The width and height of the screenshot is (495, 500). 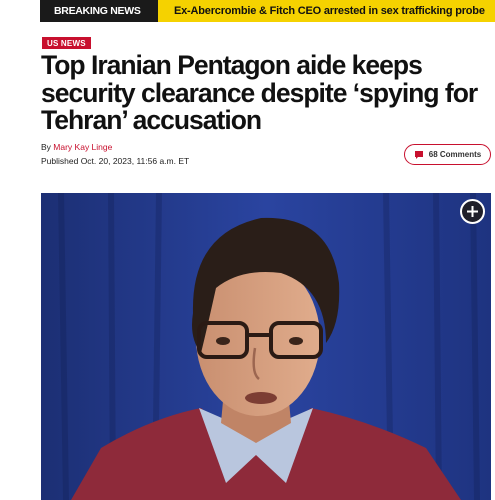 What do you see at coordinates (82, 147) in the screenshot?
I see `author-link: Mary Kay Linge` at bounding box center [82, 147].